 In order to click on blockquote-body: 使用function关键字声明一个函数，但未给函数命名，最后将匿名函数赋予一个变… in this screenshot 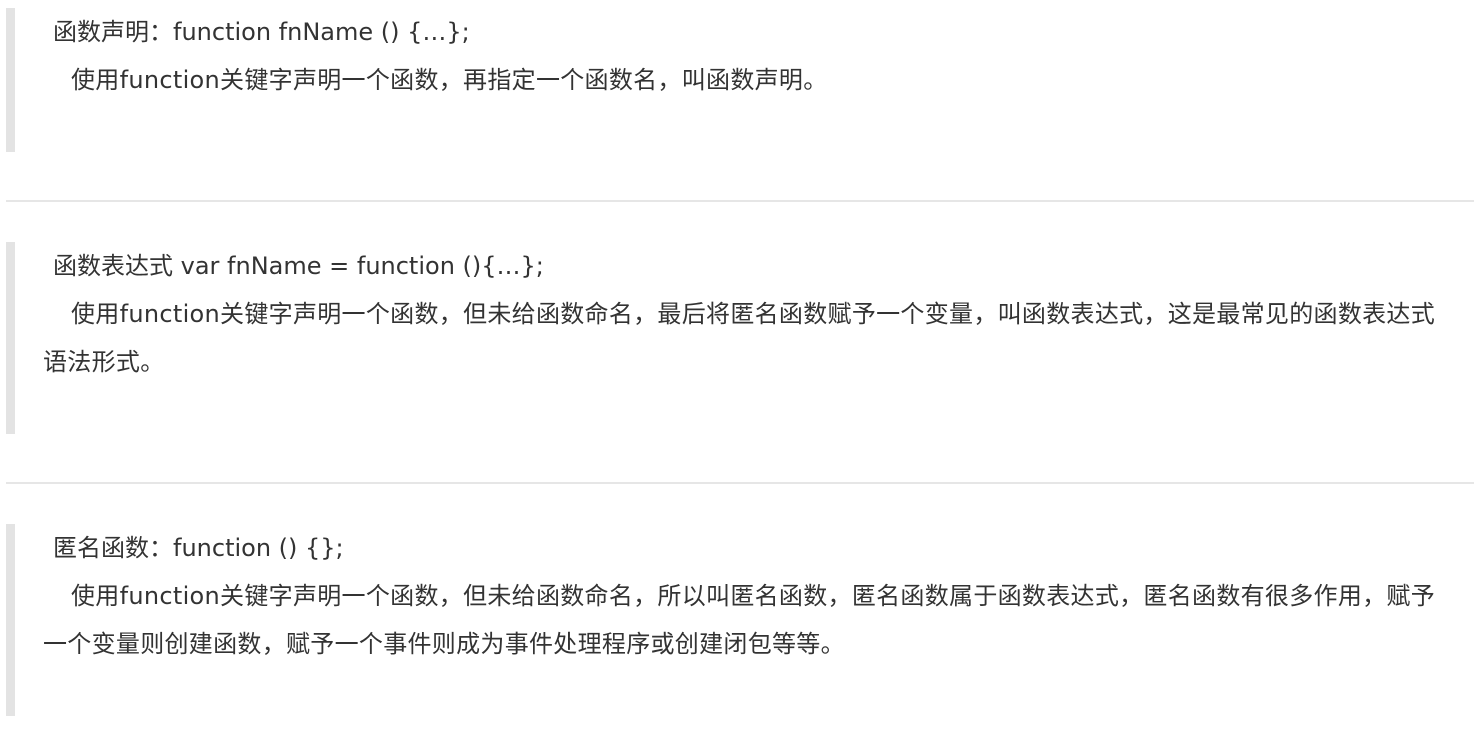, I will do `click(739, 338)`.